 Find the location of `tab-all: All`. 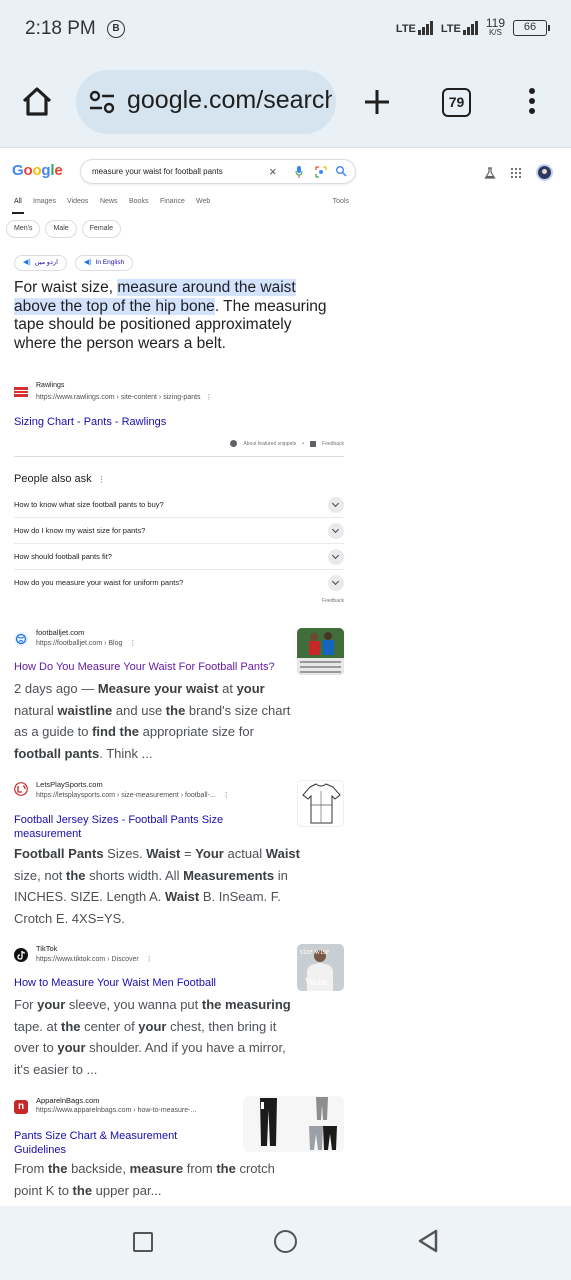

tab-all: All is located at coordinates (18, 201).